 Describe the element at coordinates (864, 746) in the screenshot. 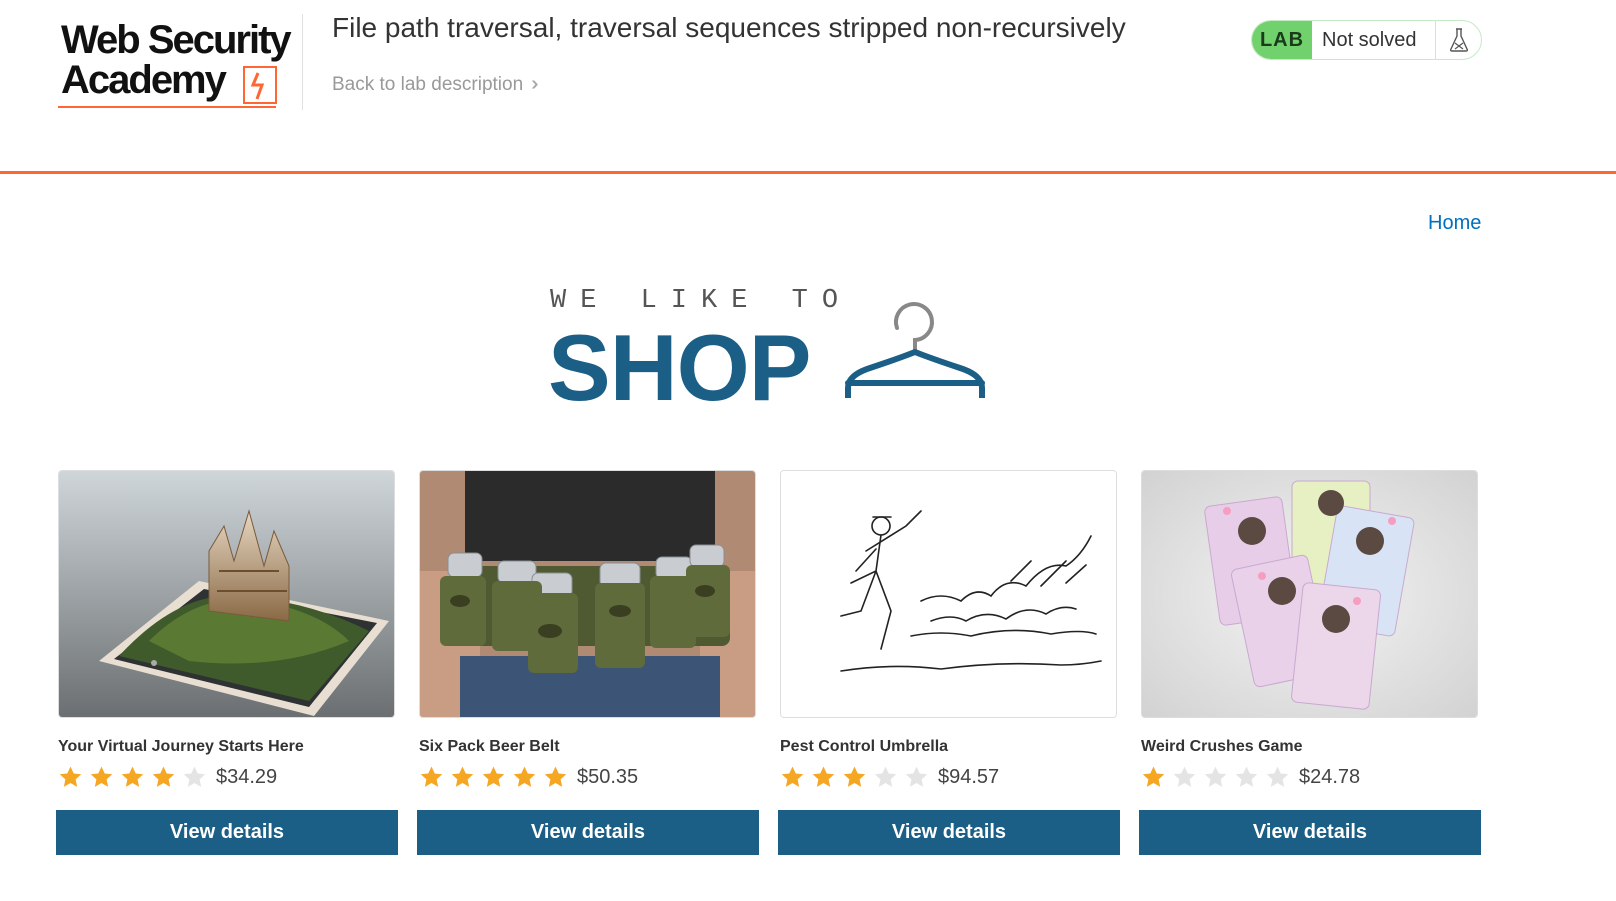

I see `product-name: Pest Control Umbrella` at that location.